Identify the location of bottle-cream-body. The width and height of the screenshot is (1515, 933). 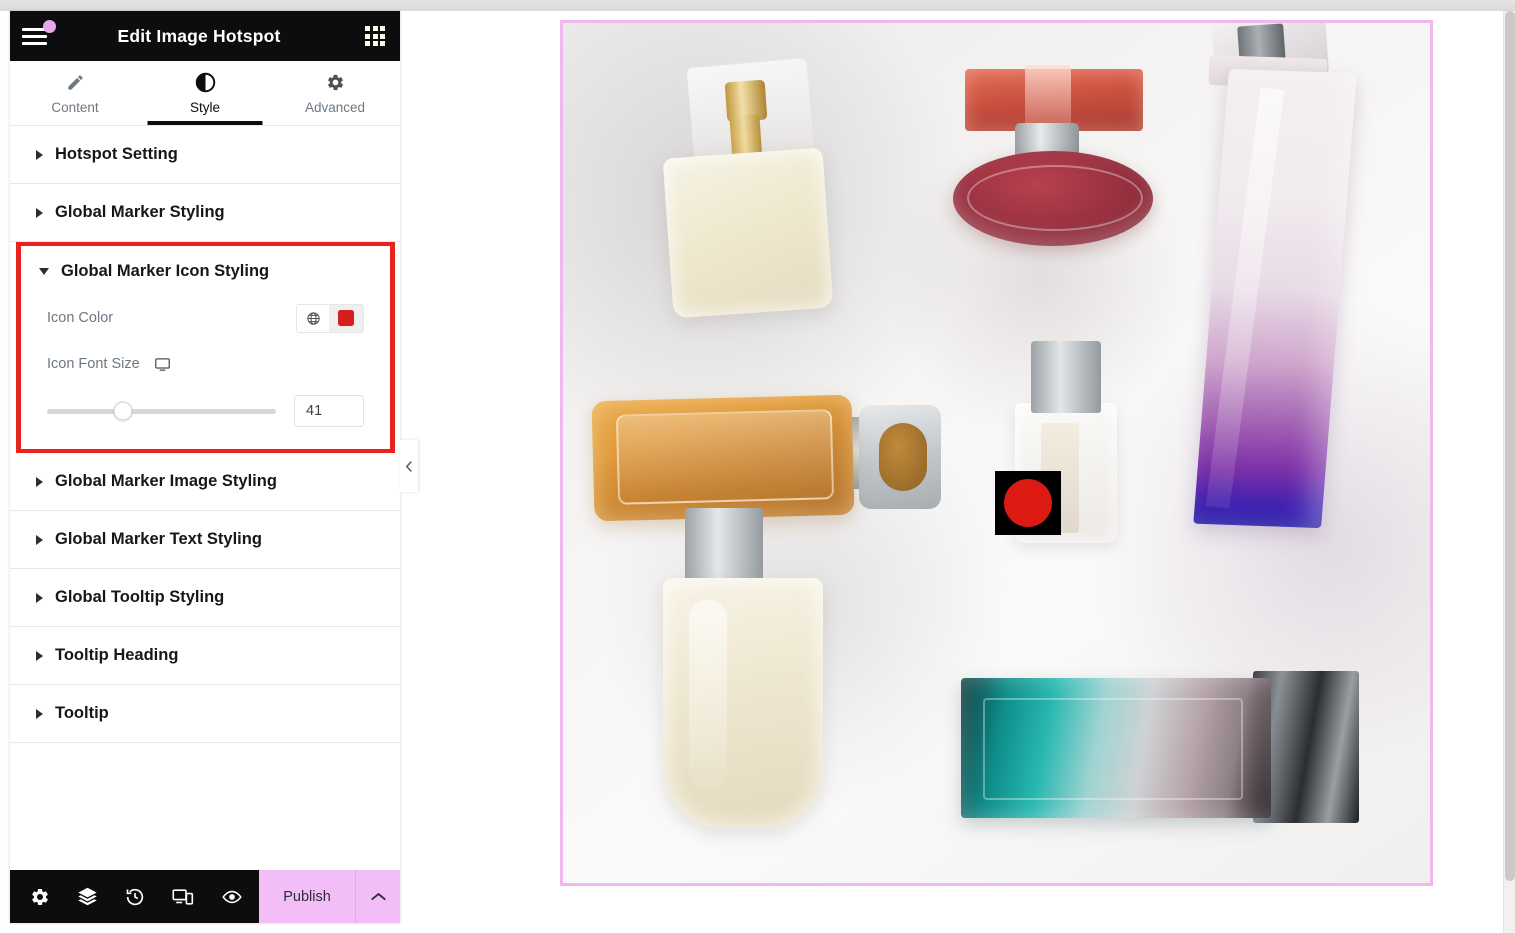
(748, 233).